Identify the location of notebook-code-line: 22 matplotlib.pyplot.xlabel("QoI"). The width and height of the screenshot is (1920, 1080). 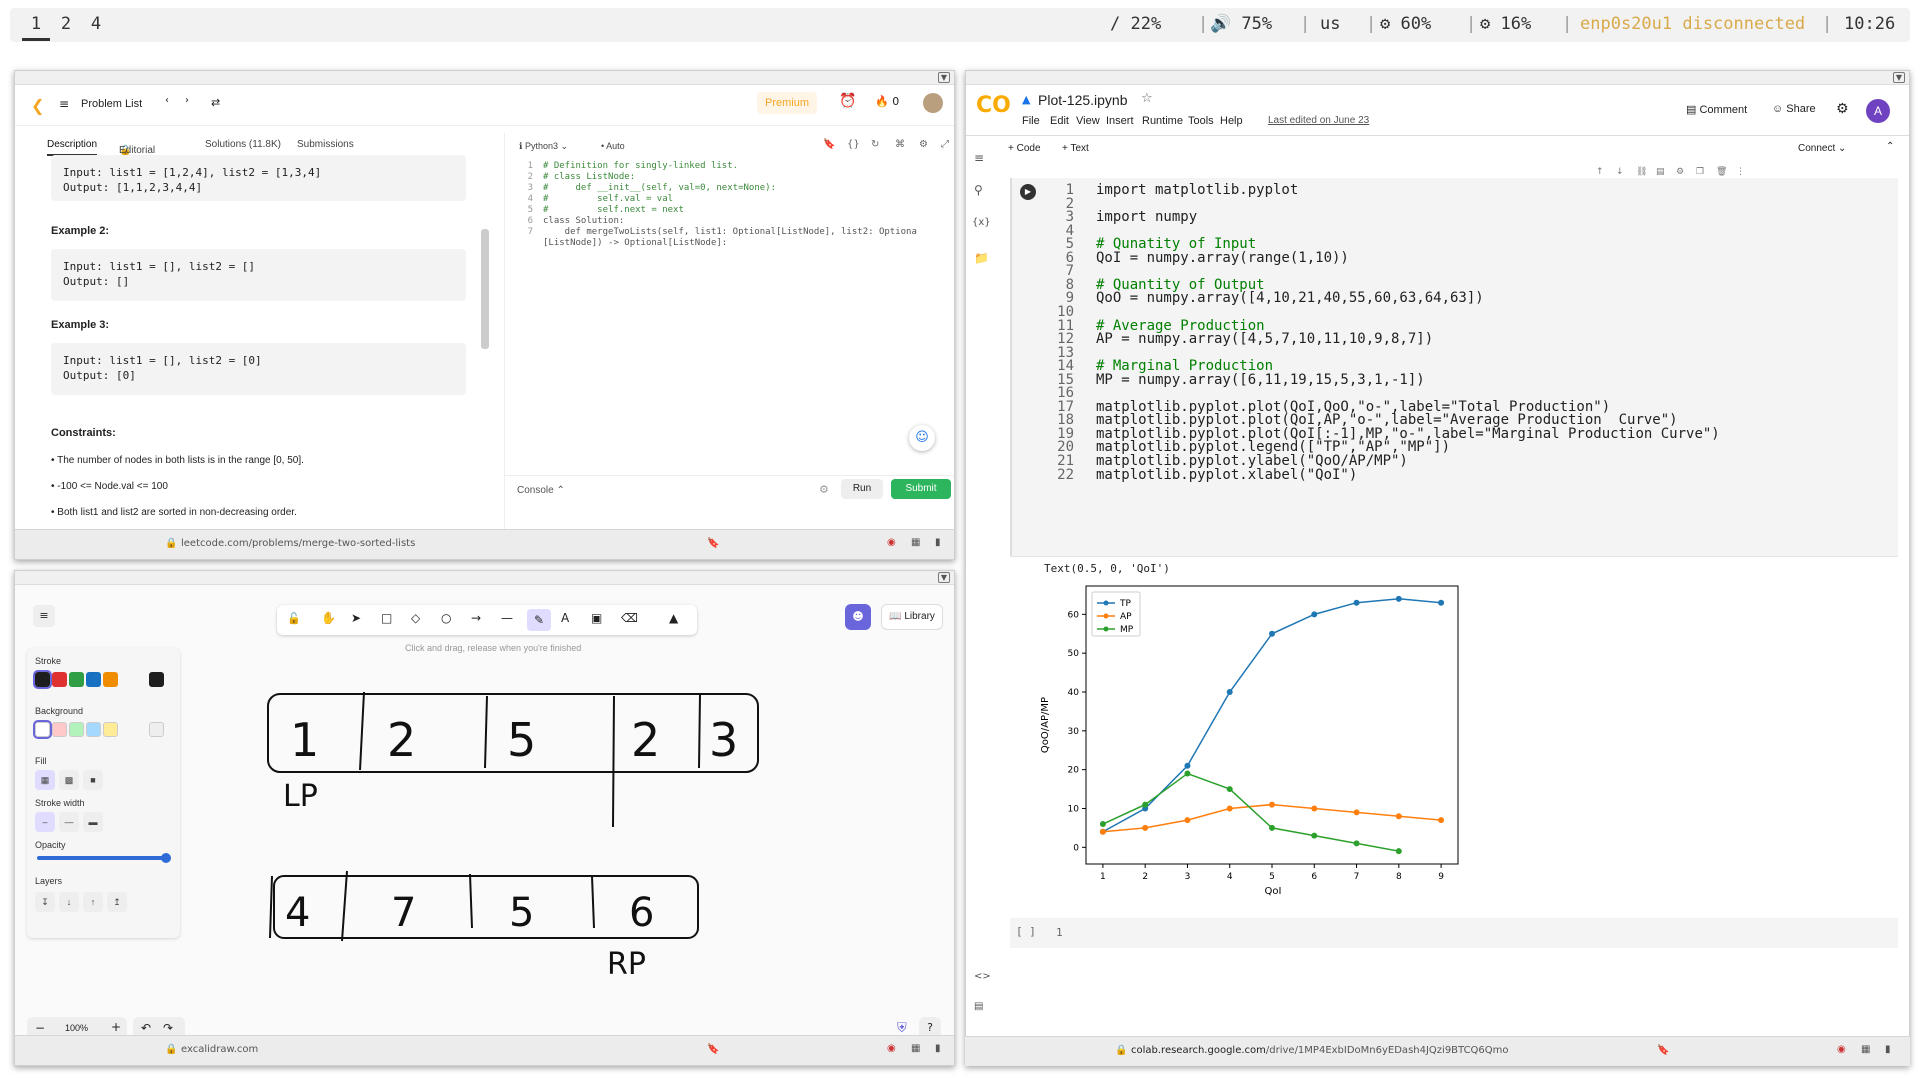
(1205, 475).